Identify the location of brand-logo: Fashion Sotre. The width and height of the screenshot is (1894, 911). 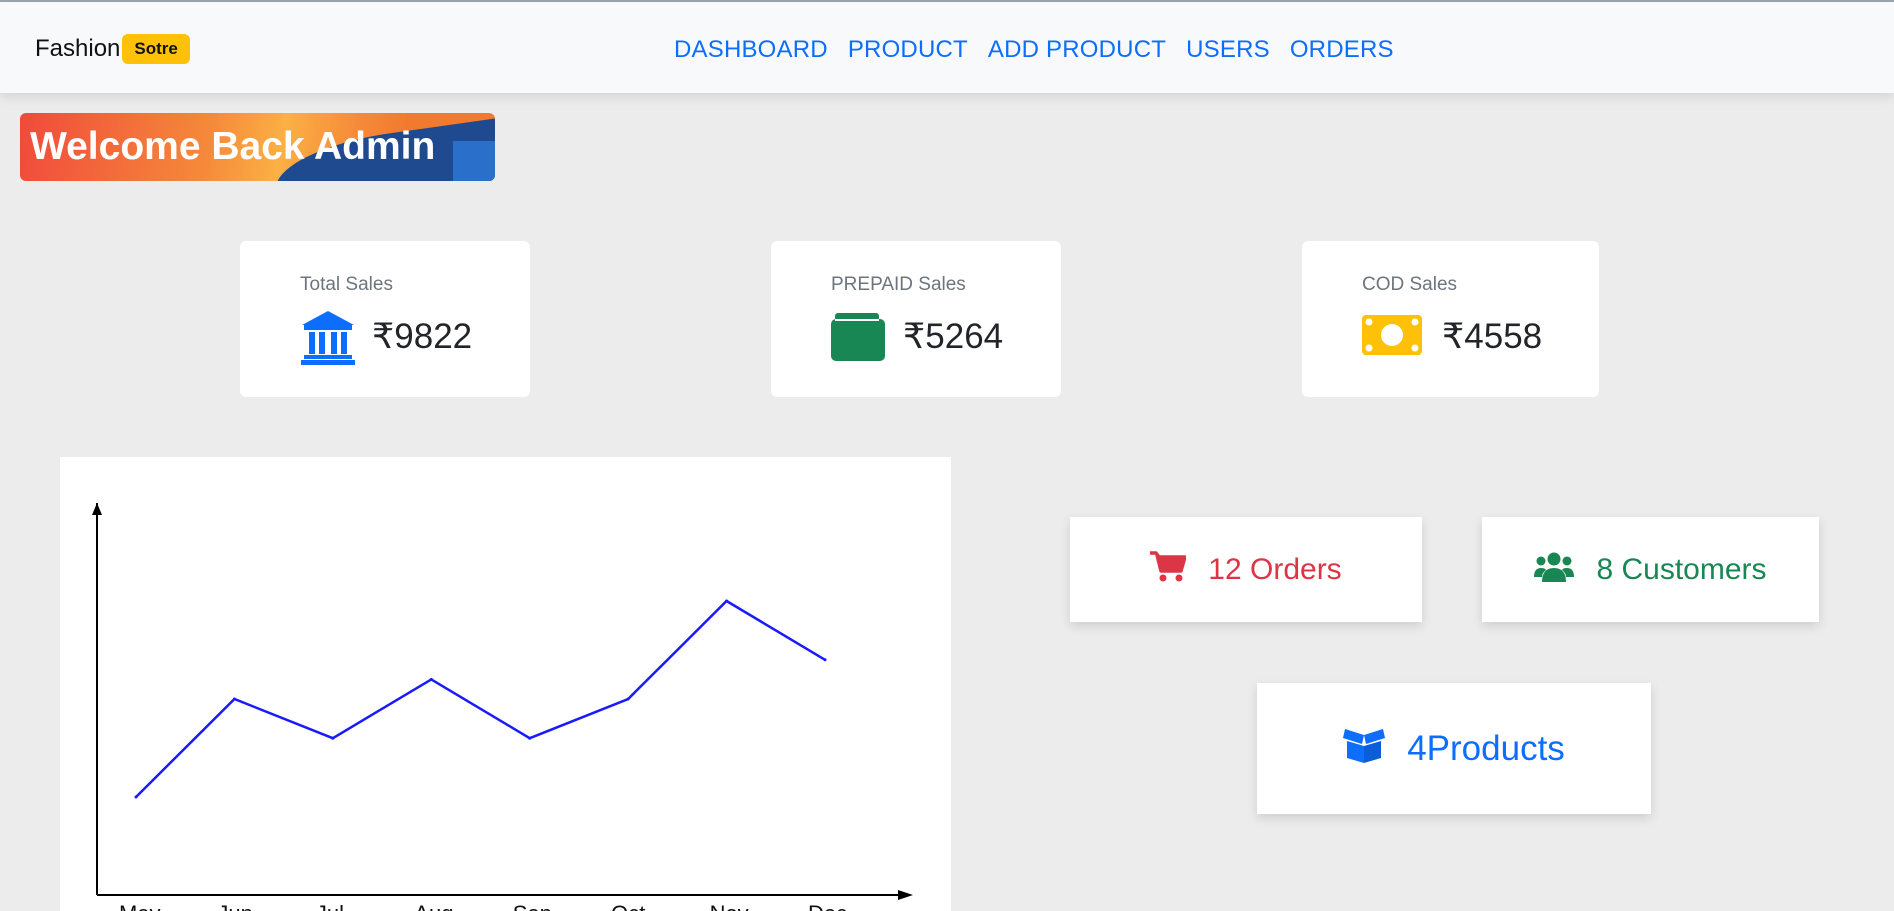
(112, 49).